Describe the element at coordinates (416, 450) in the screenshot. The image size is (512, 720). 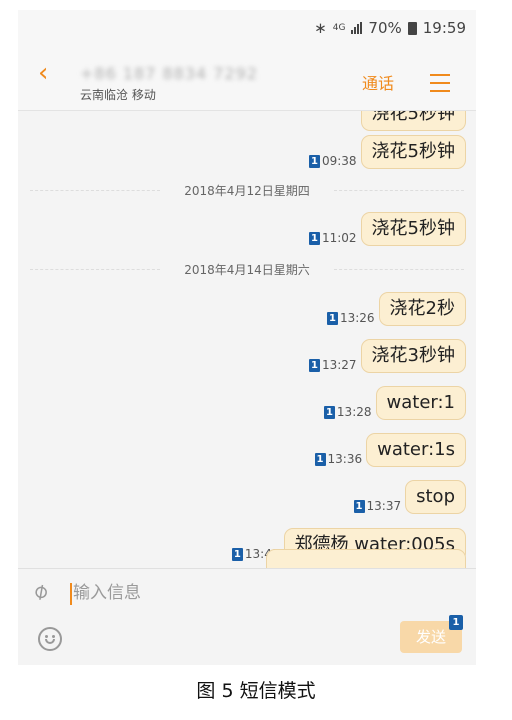
I see `message-bubble: water:1s` at that location.